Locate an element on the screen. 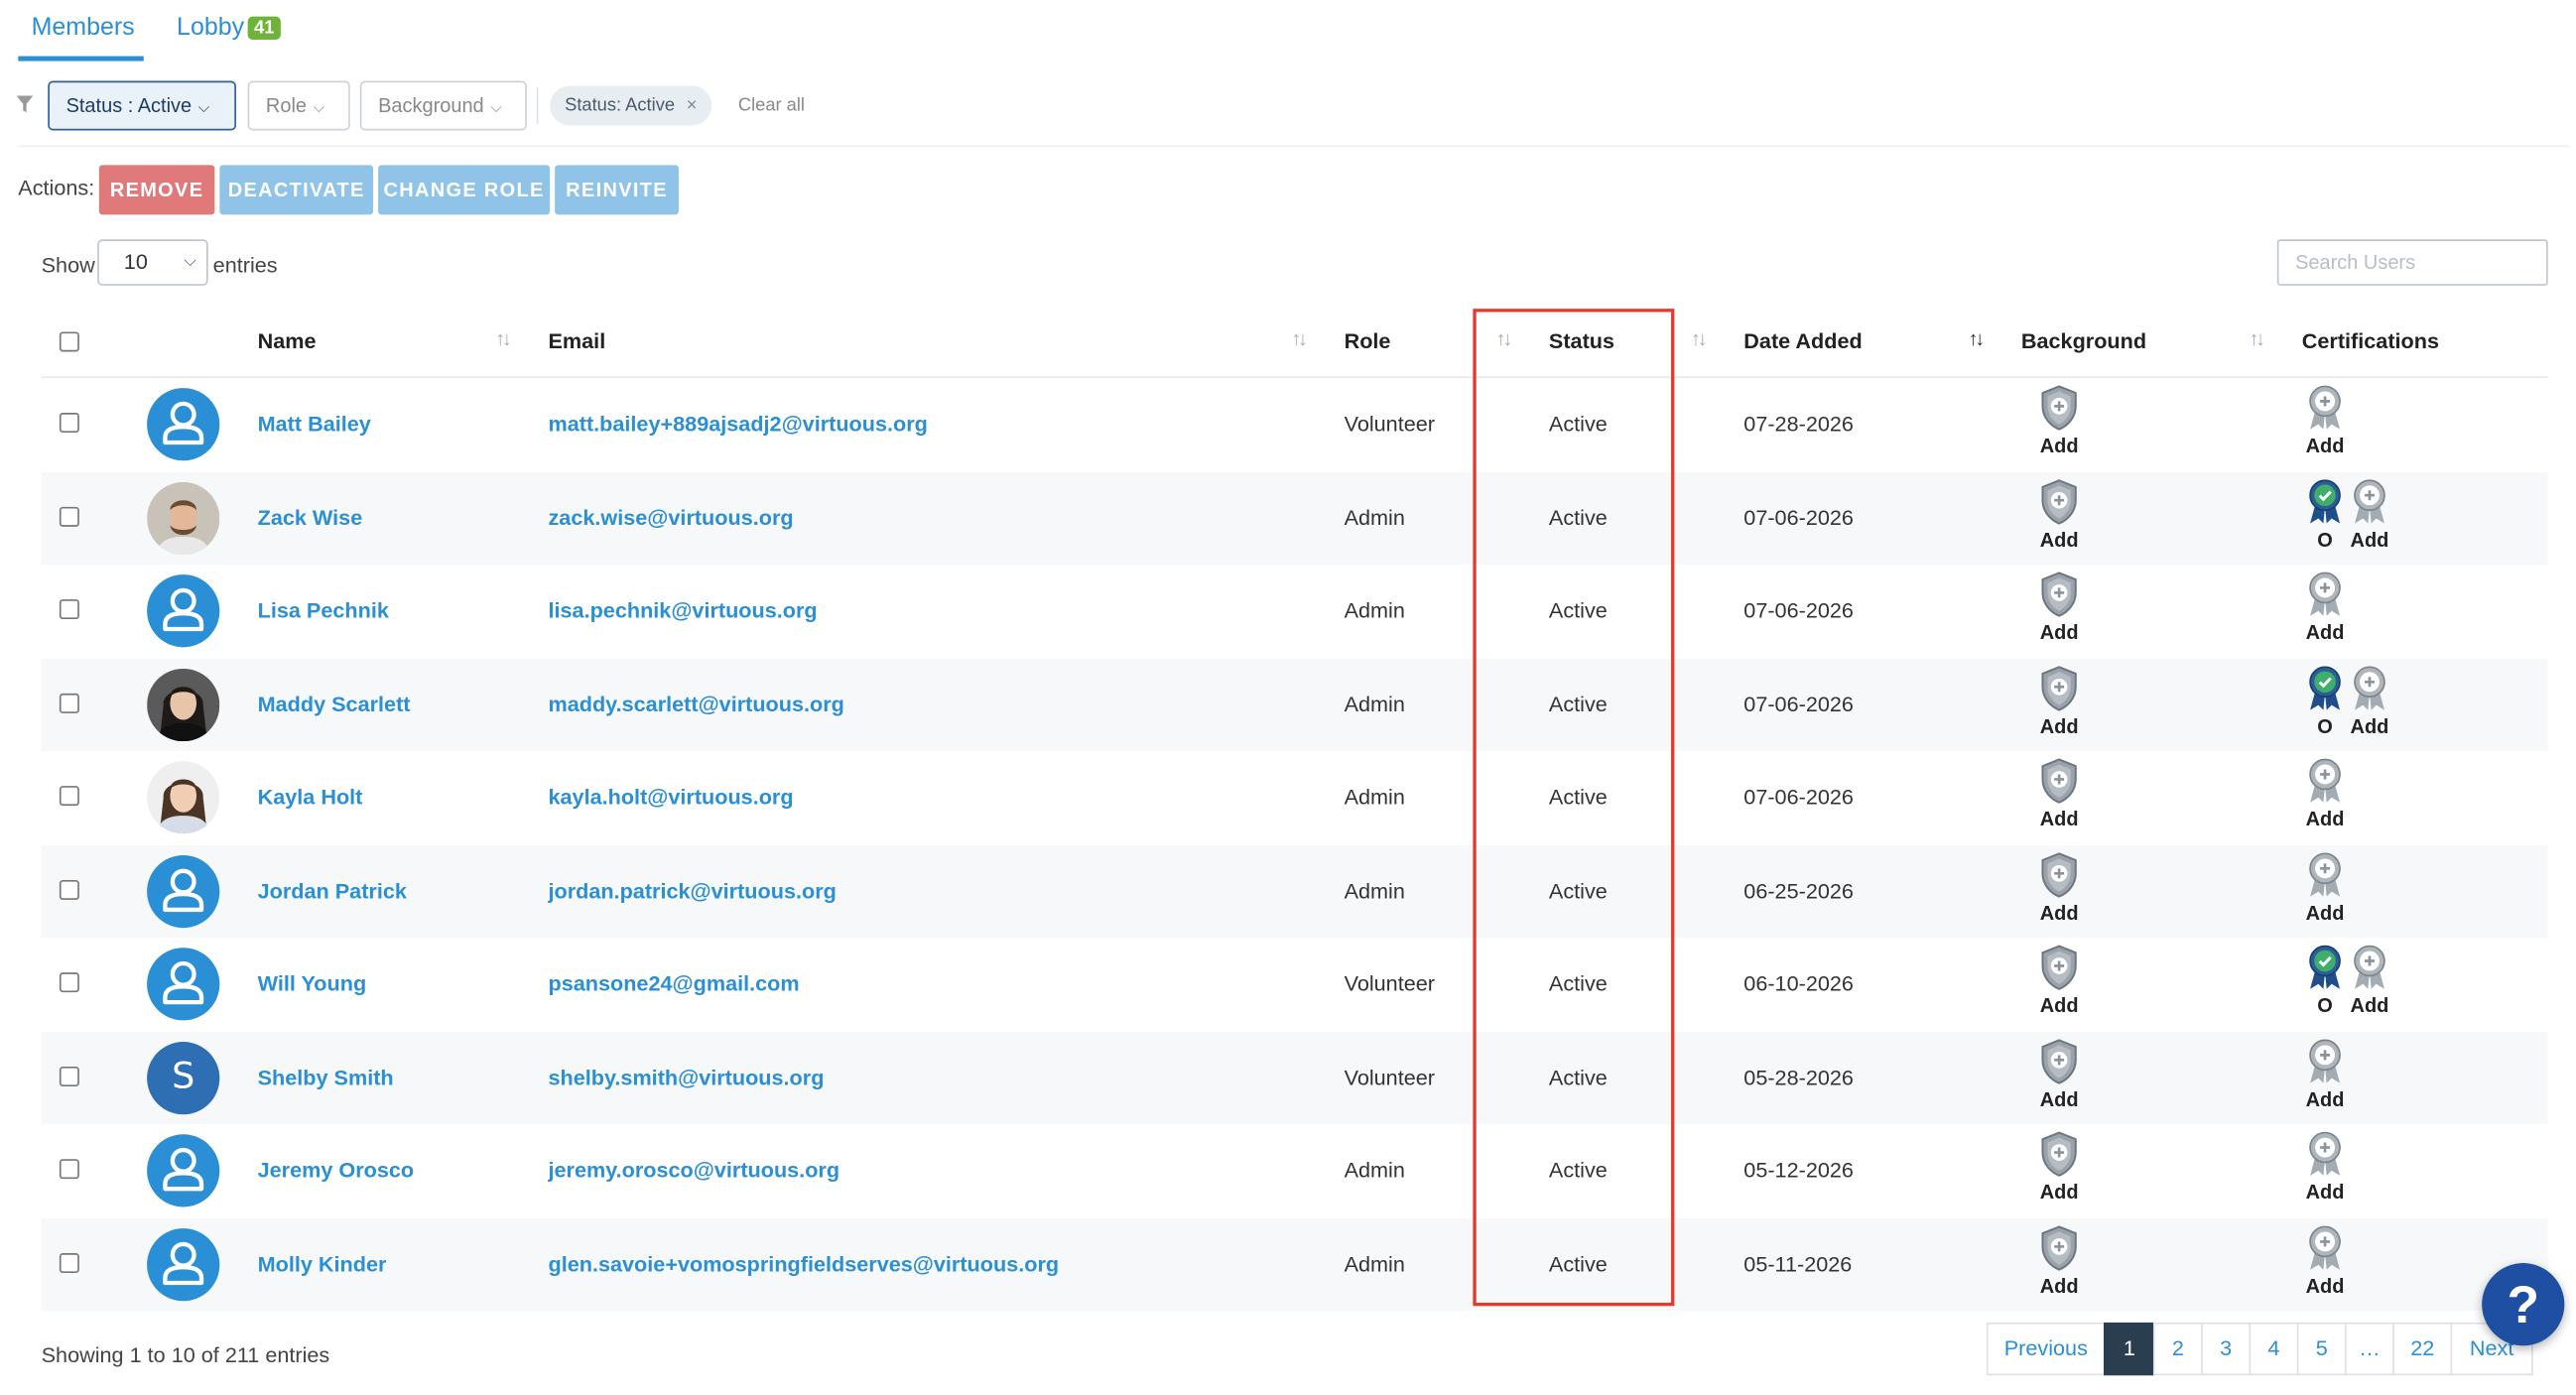  user-name-link: Maddy Scarlett is located at coordinates (334, 703).